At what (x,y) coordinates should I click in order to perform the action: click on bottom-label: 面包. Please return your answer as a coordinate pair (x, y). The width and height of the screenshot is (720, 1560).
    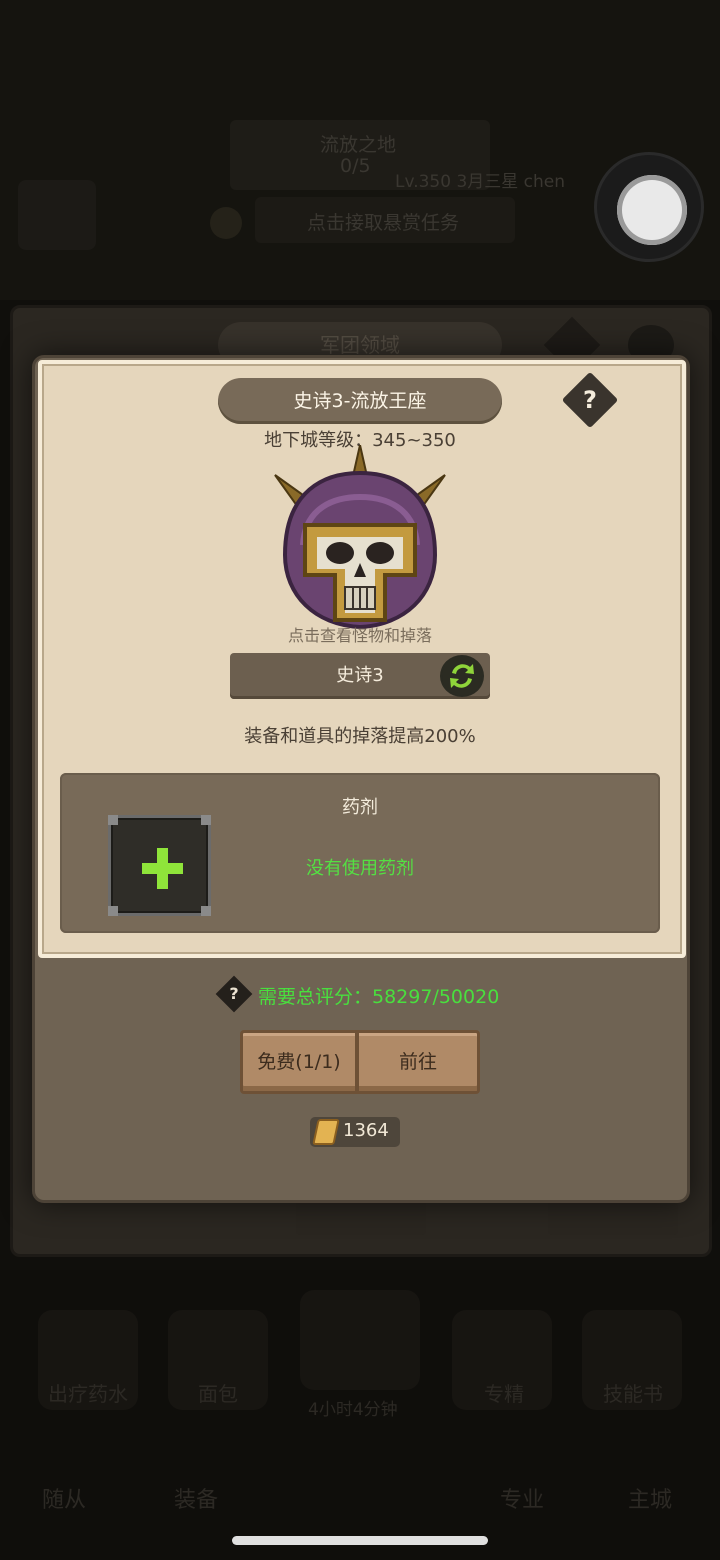
    Looking at the image, I should click on (218, 1394).